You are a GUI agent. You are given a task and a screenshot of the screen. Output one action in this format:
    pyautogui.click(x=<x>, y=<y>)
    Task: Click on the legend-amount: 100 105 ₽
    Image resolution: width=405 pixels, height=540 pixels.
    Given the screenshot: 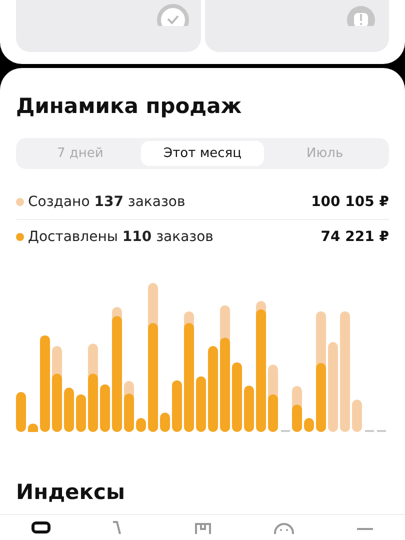 What is the action you would take?
    pyautogui.click(x=350, y=202)
    